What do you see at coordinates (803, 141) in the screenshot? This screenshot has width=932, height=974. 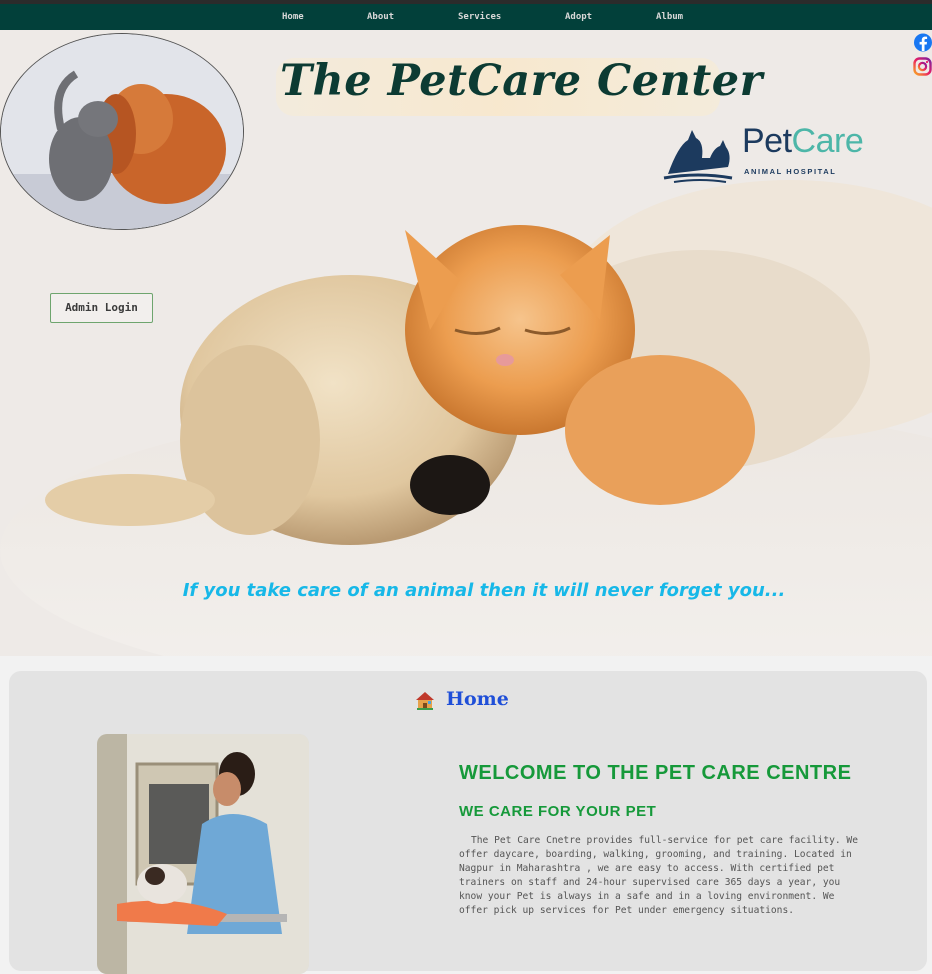 I see `logo-wordmark: PetCare` at bounding box center [803, 141].